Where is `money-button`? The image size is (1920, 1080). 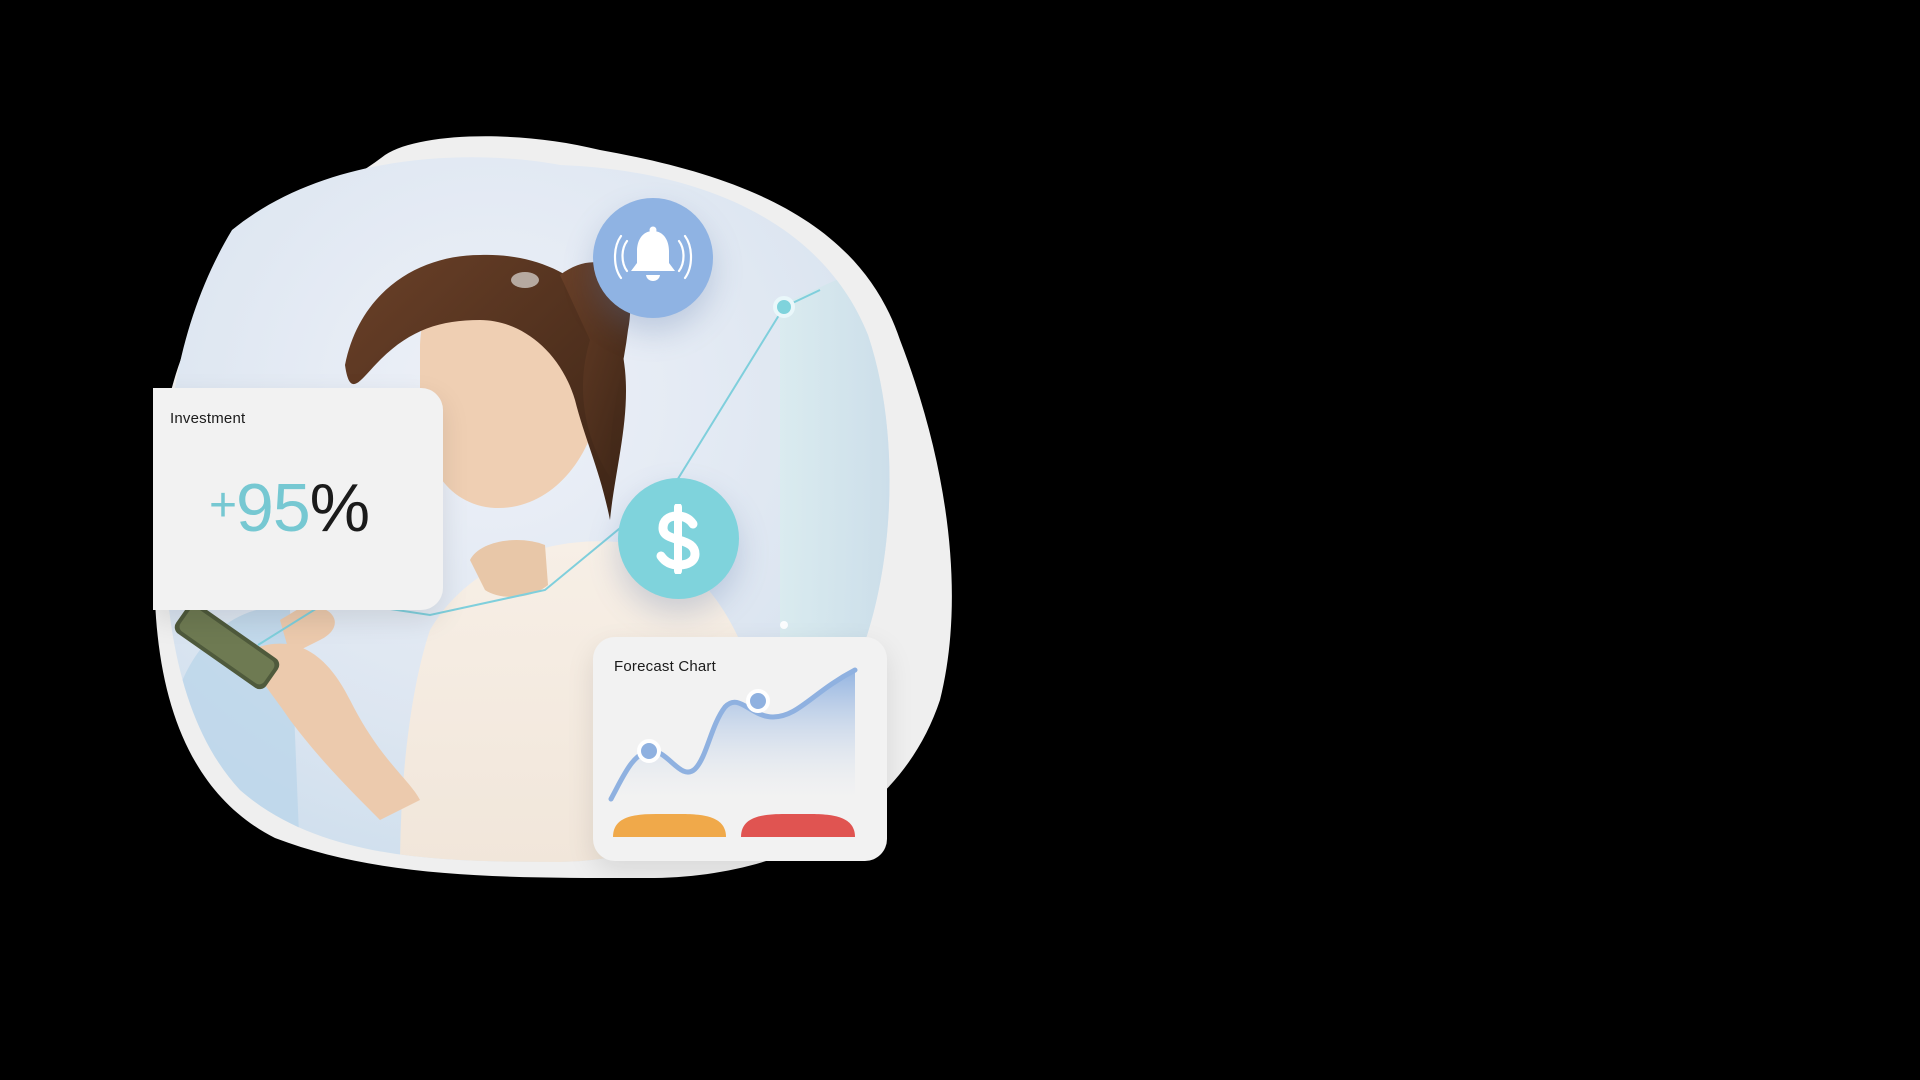 money-button is located at coordinates (678, 538).